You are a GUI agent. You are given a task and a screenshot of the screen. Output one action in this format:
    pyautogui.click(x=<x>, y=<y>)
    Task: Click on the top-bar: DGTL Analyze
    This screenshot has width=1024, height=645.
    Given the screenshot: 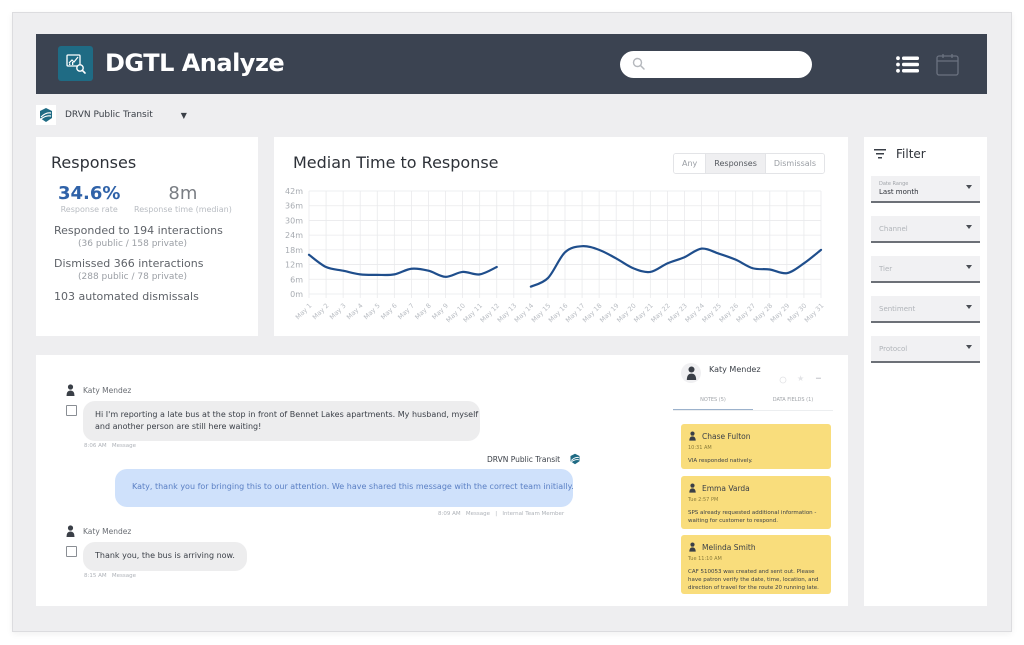 What is the action you would take?
    pyautogui.click(x=511, y=64)
    